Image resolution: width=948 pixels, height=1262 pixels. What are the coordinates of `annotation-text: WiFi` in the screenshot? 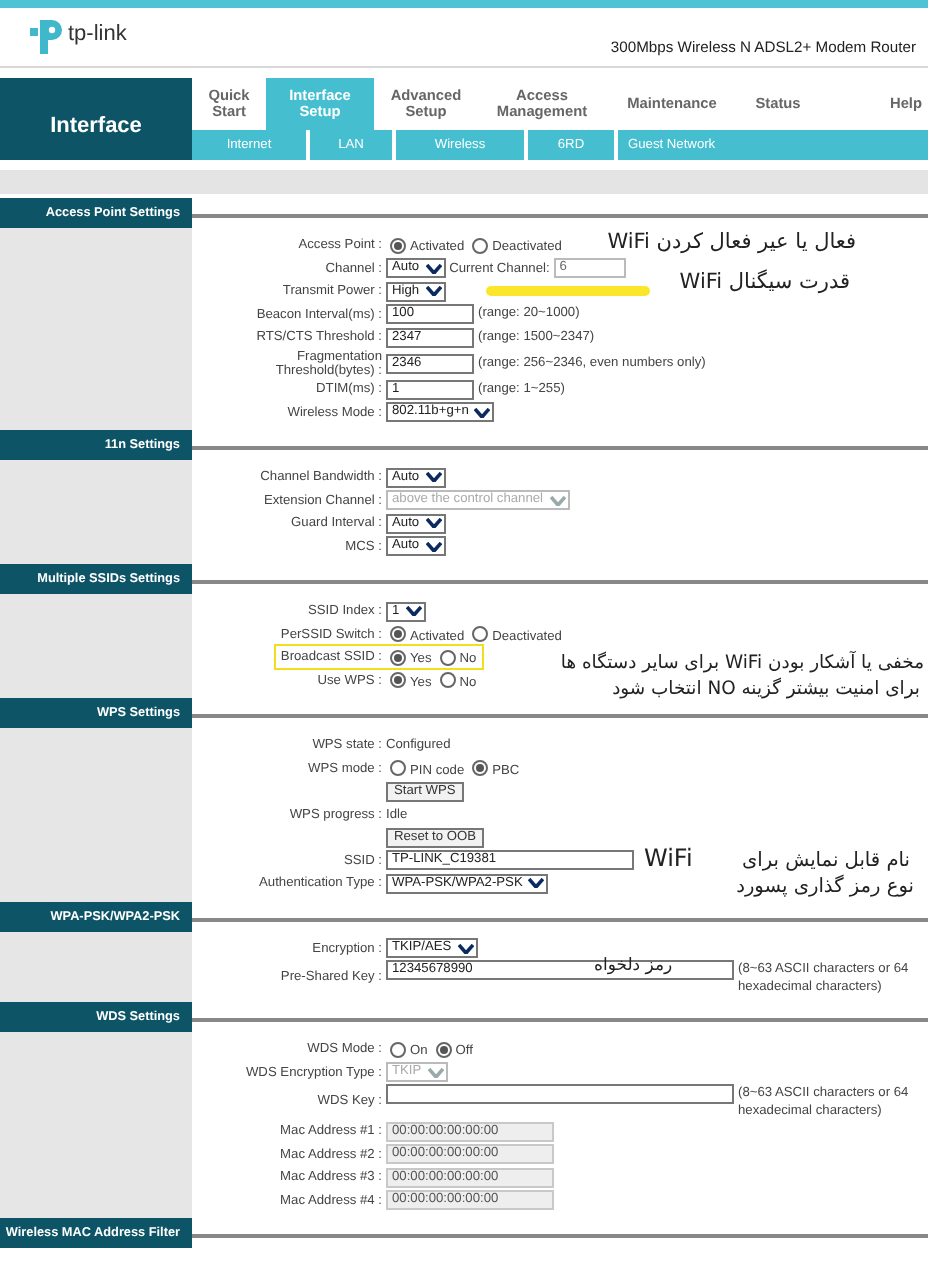 It's located at (668, 858).